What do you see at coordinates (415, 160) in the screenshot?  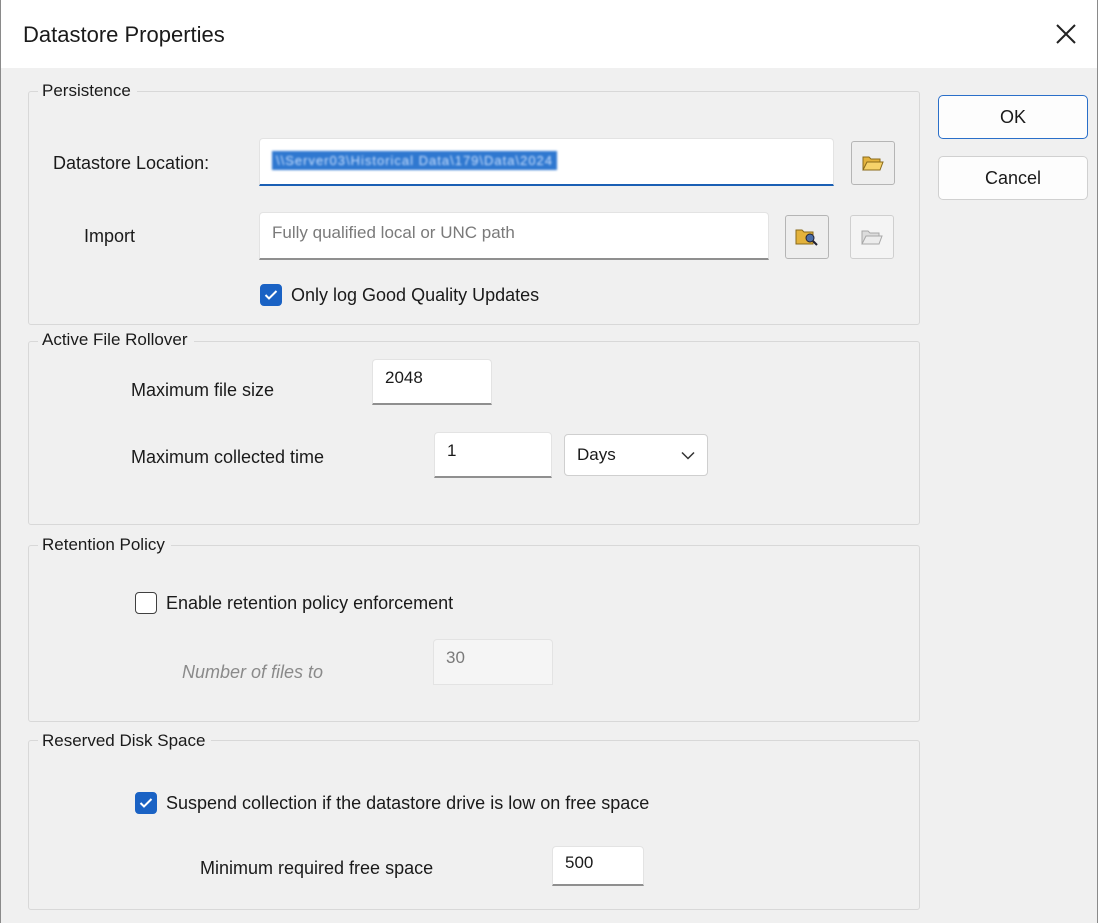 I see `datastore-location-value: \\Server03\Historical Data\179\Data\2024` at bounding box center [415, 160].